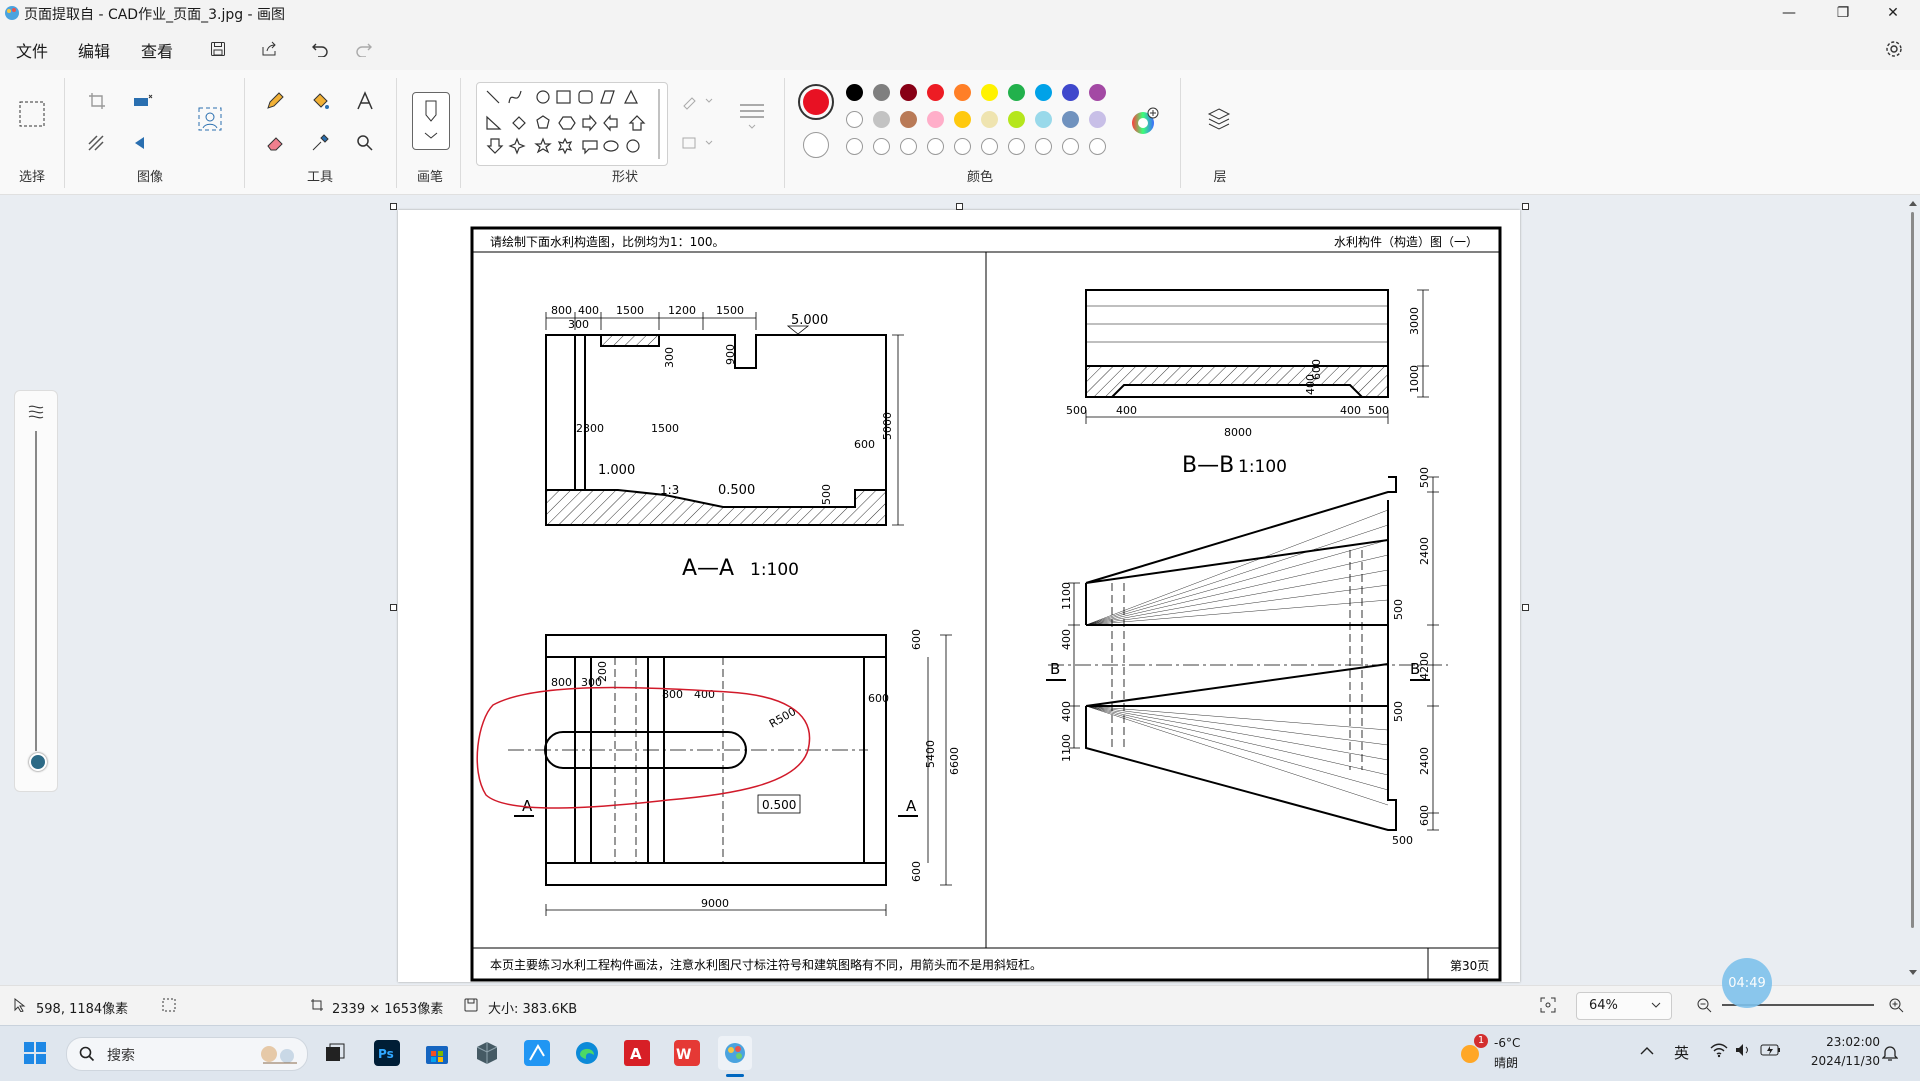 Image resolution: width=1920 pixels, height=1081 pixels. I want to click on dim-text: 1100, so click(1066, 748).